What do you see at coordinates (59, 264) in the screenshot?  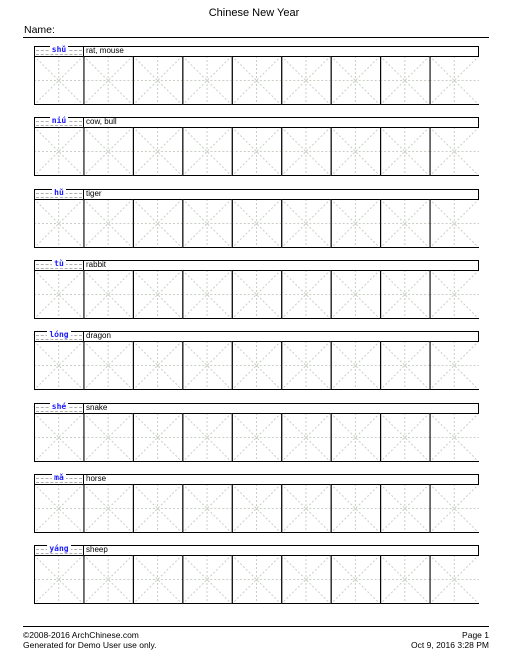 I see `pinyin-cell: tù` at bounding box center [59, 264].